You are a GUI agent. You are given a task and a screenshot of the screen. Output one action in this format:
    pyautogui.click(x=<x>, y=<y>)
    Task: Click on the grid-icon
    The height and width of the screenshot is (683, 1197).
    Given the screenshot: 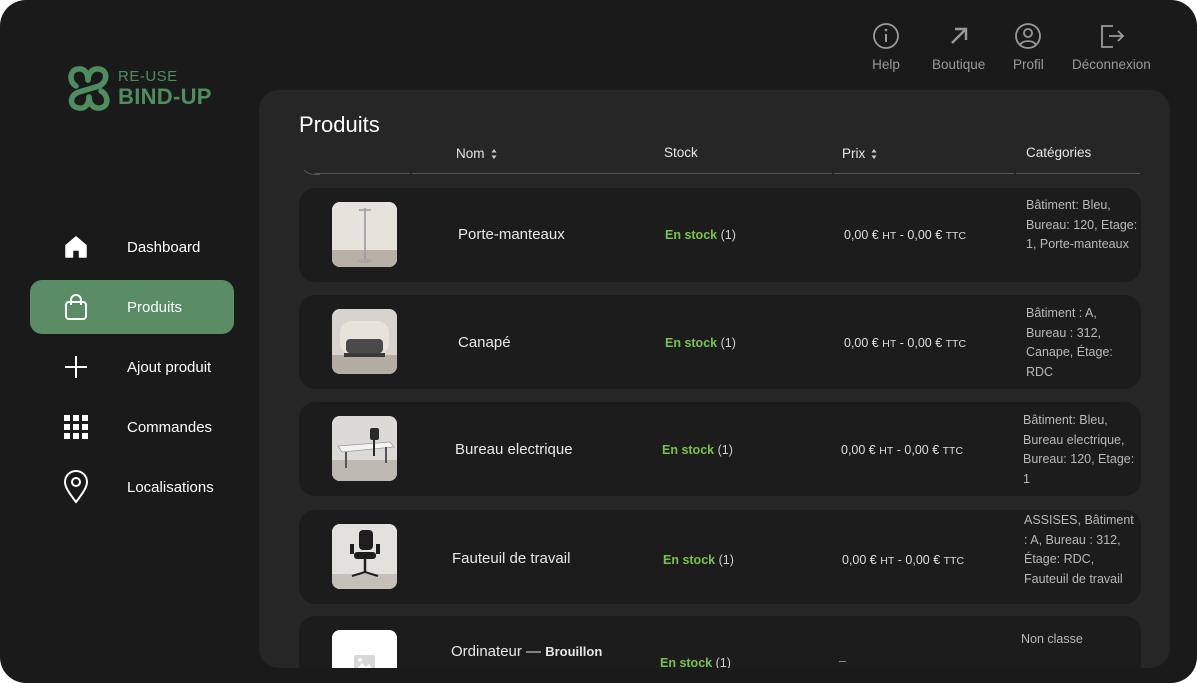 What is the action you would take?
    pyautogui.click(x=76, y=427)
    